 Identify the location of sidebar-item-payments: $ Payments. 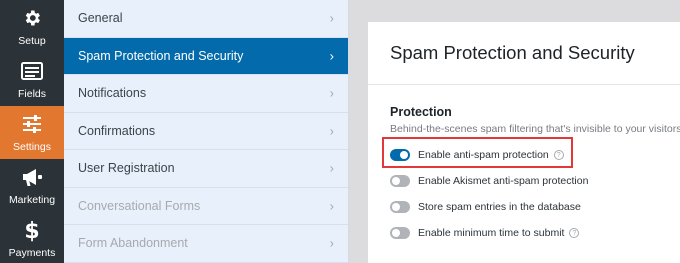
(32, 237).